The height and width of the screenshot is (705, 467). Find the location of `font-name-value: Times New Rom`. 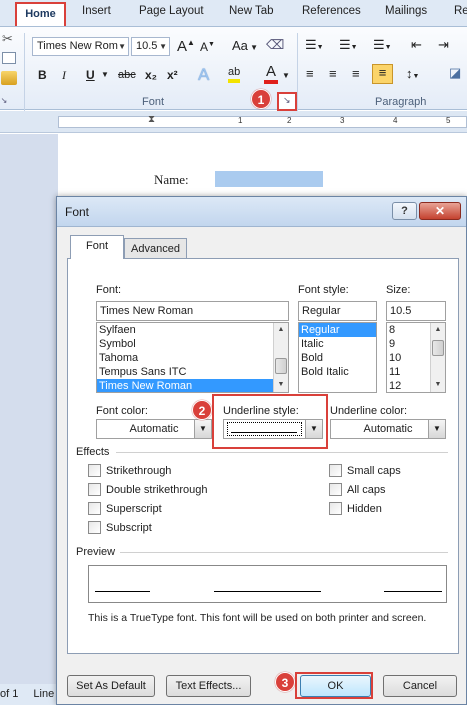

font-name-value: Times New Rom is located at coordinates (77, 46).